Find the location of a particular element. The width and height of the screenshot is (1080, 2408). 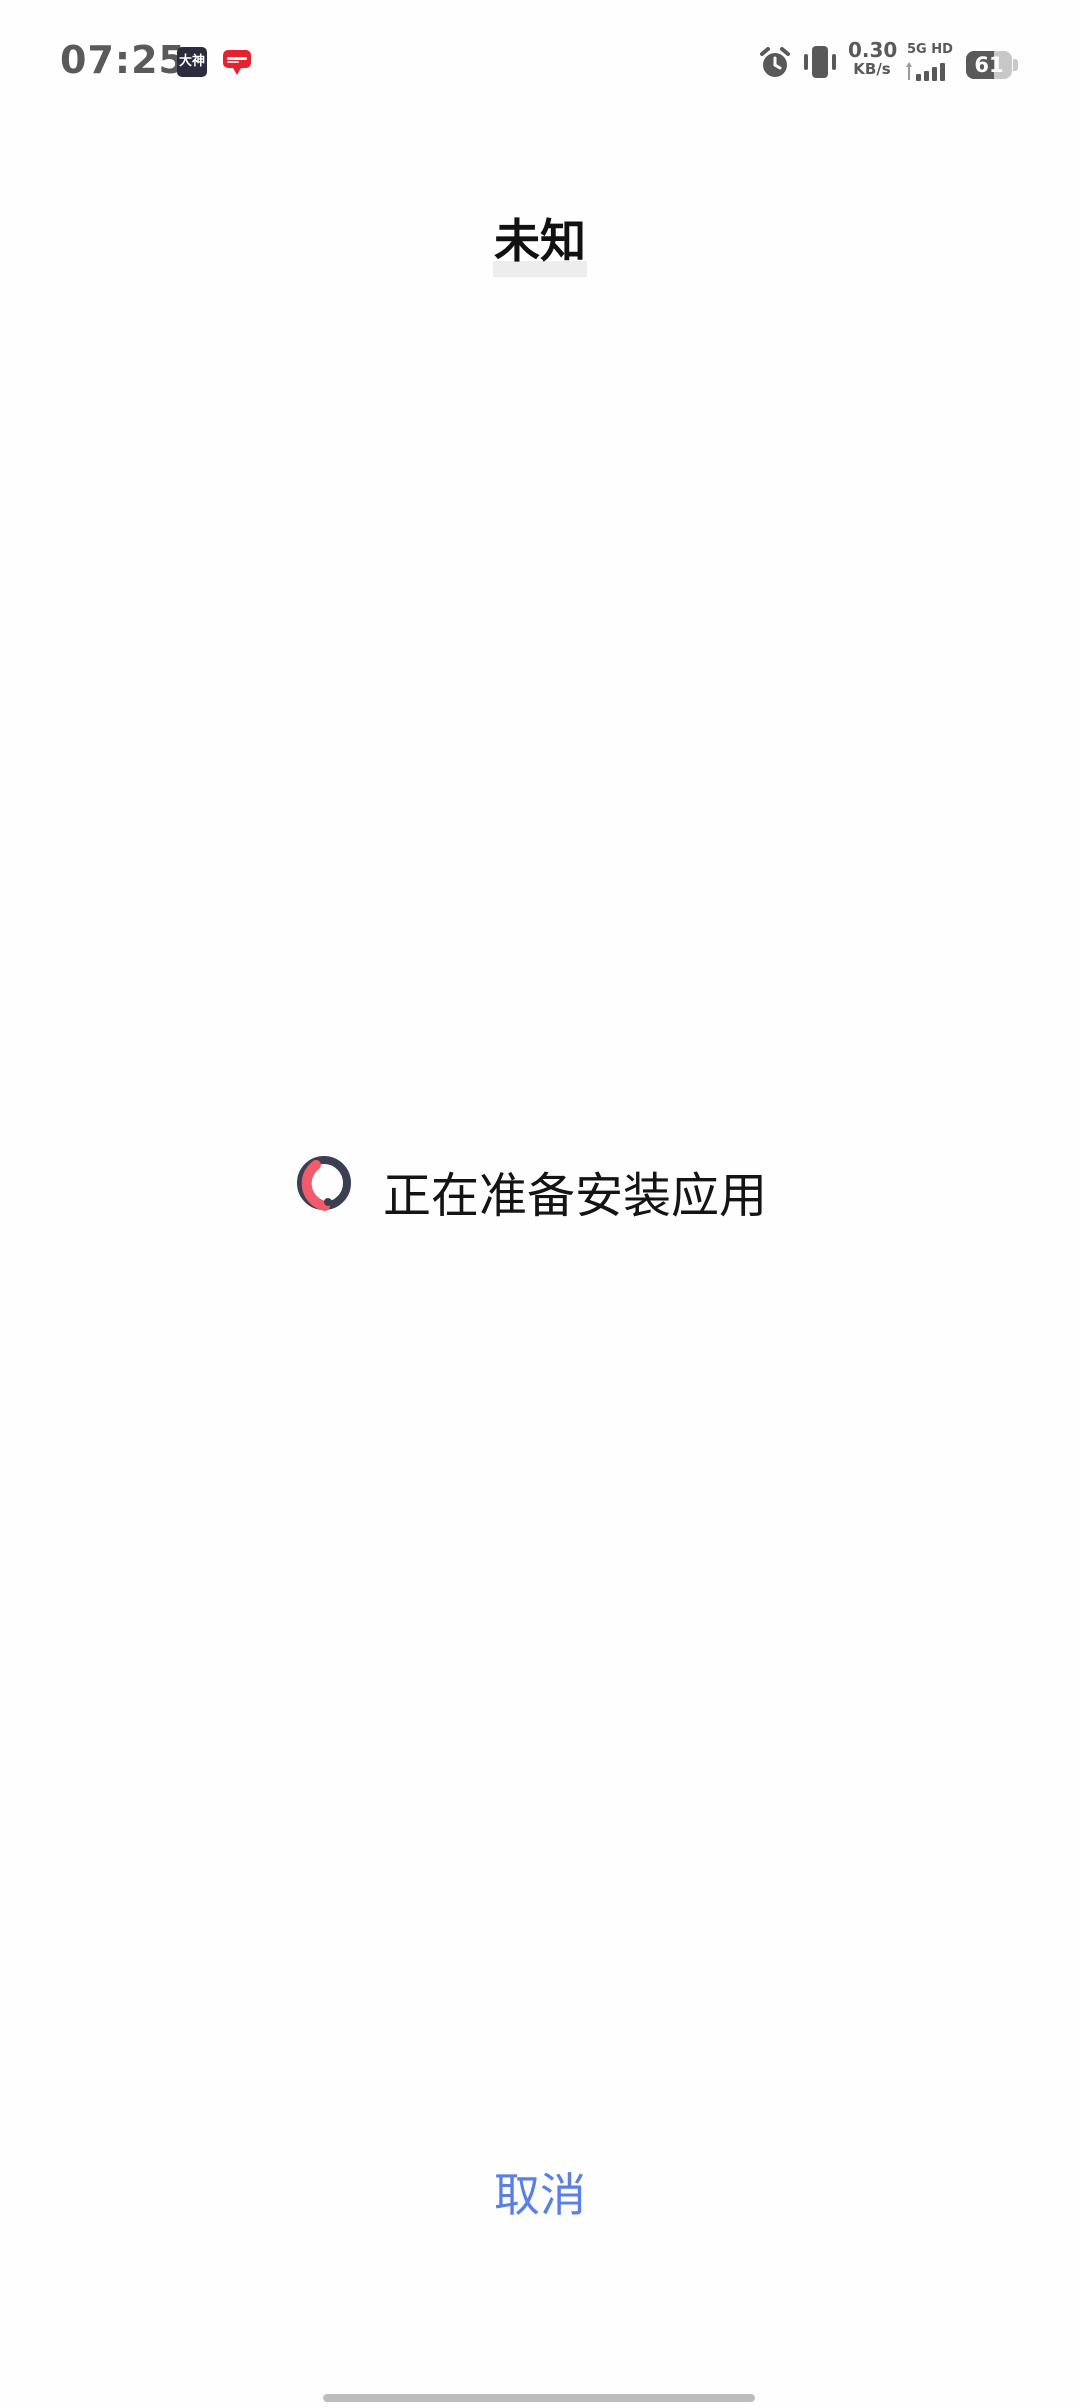

battery-level: 61 is located at coordinates (989, 65).